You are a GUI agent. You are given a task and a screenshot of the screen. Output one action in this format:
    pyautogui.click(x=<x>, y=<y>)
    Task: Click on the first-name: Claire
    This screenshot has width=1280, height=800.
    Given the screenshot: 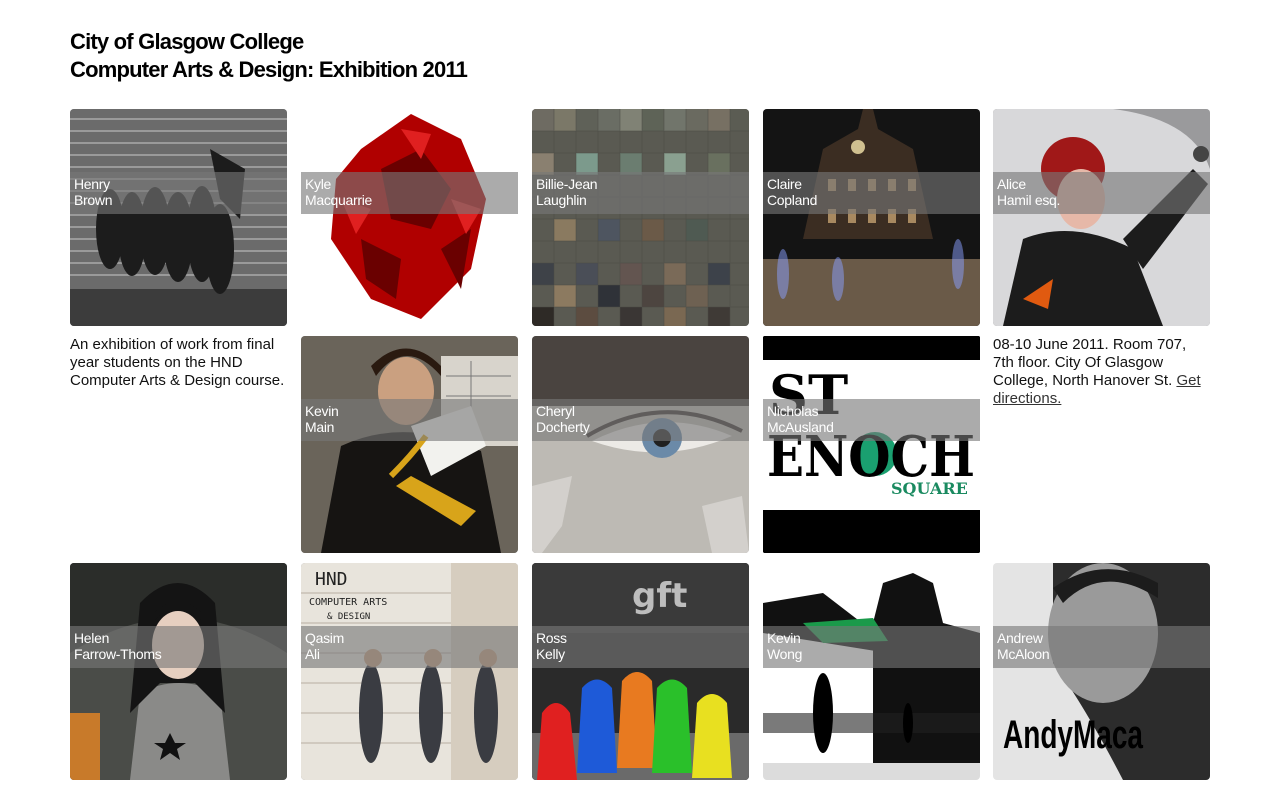 What is the action you would take?
    pyautogui.click(x=784, y=184)
    